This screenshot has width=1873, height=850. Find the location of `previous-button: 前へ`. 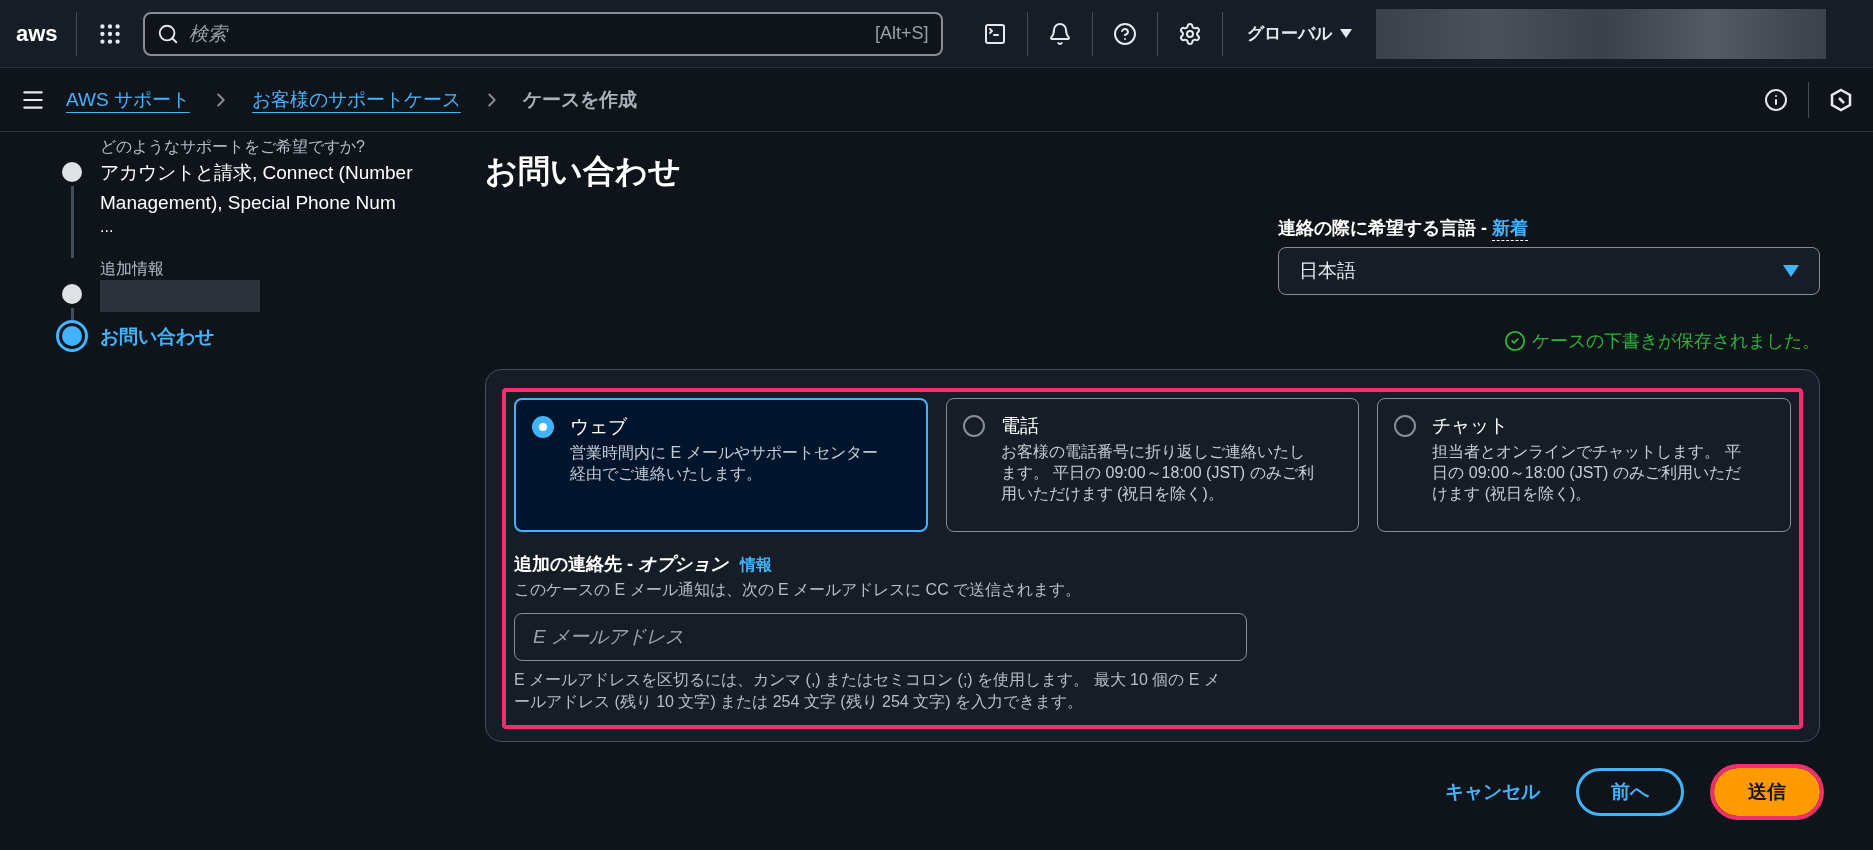

previous-button: 前へ is located at coordinates (1630, 792).